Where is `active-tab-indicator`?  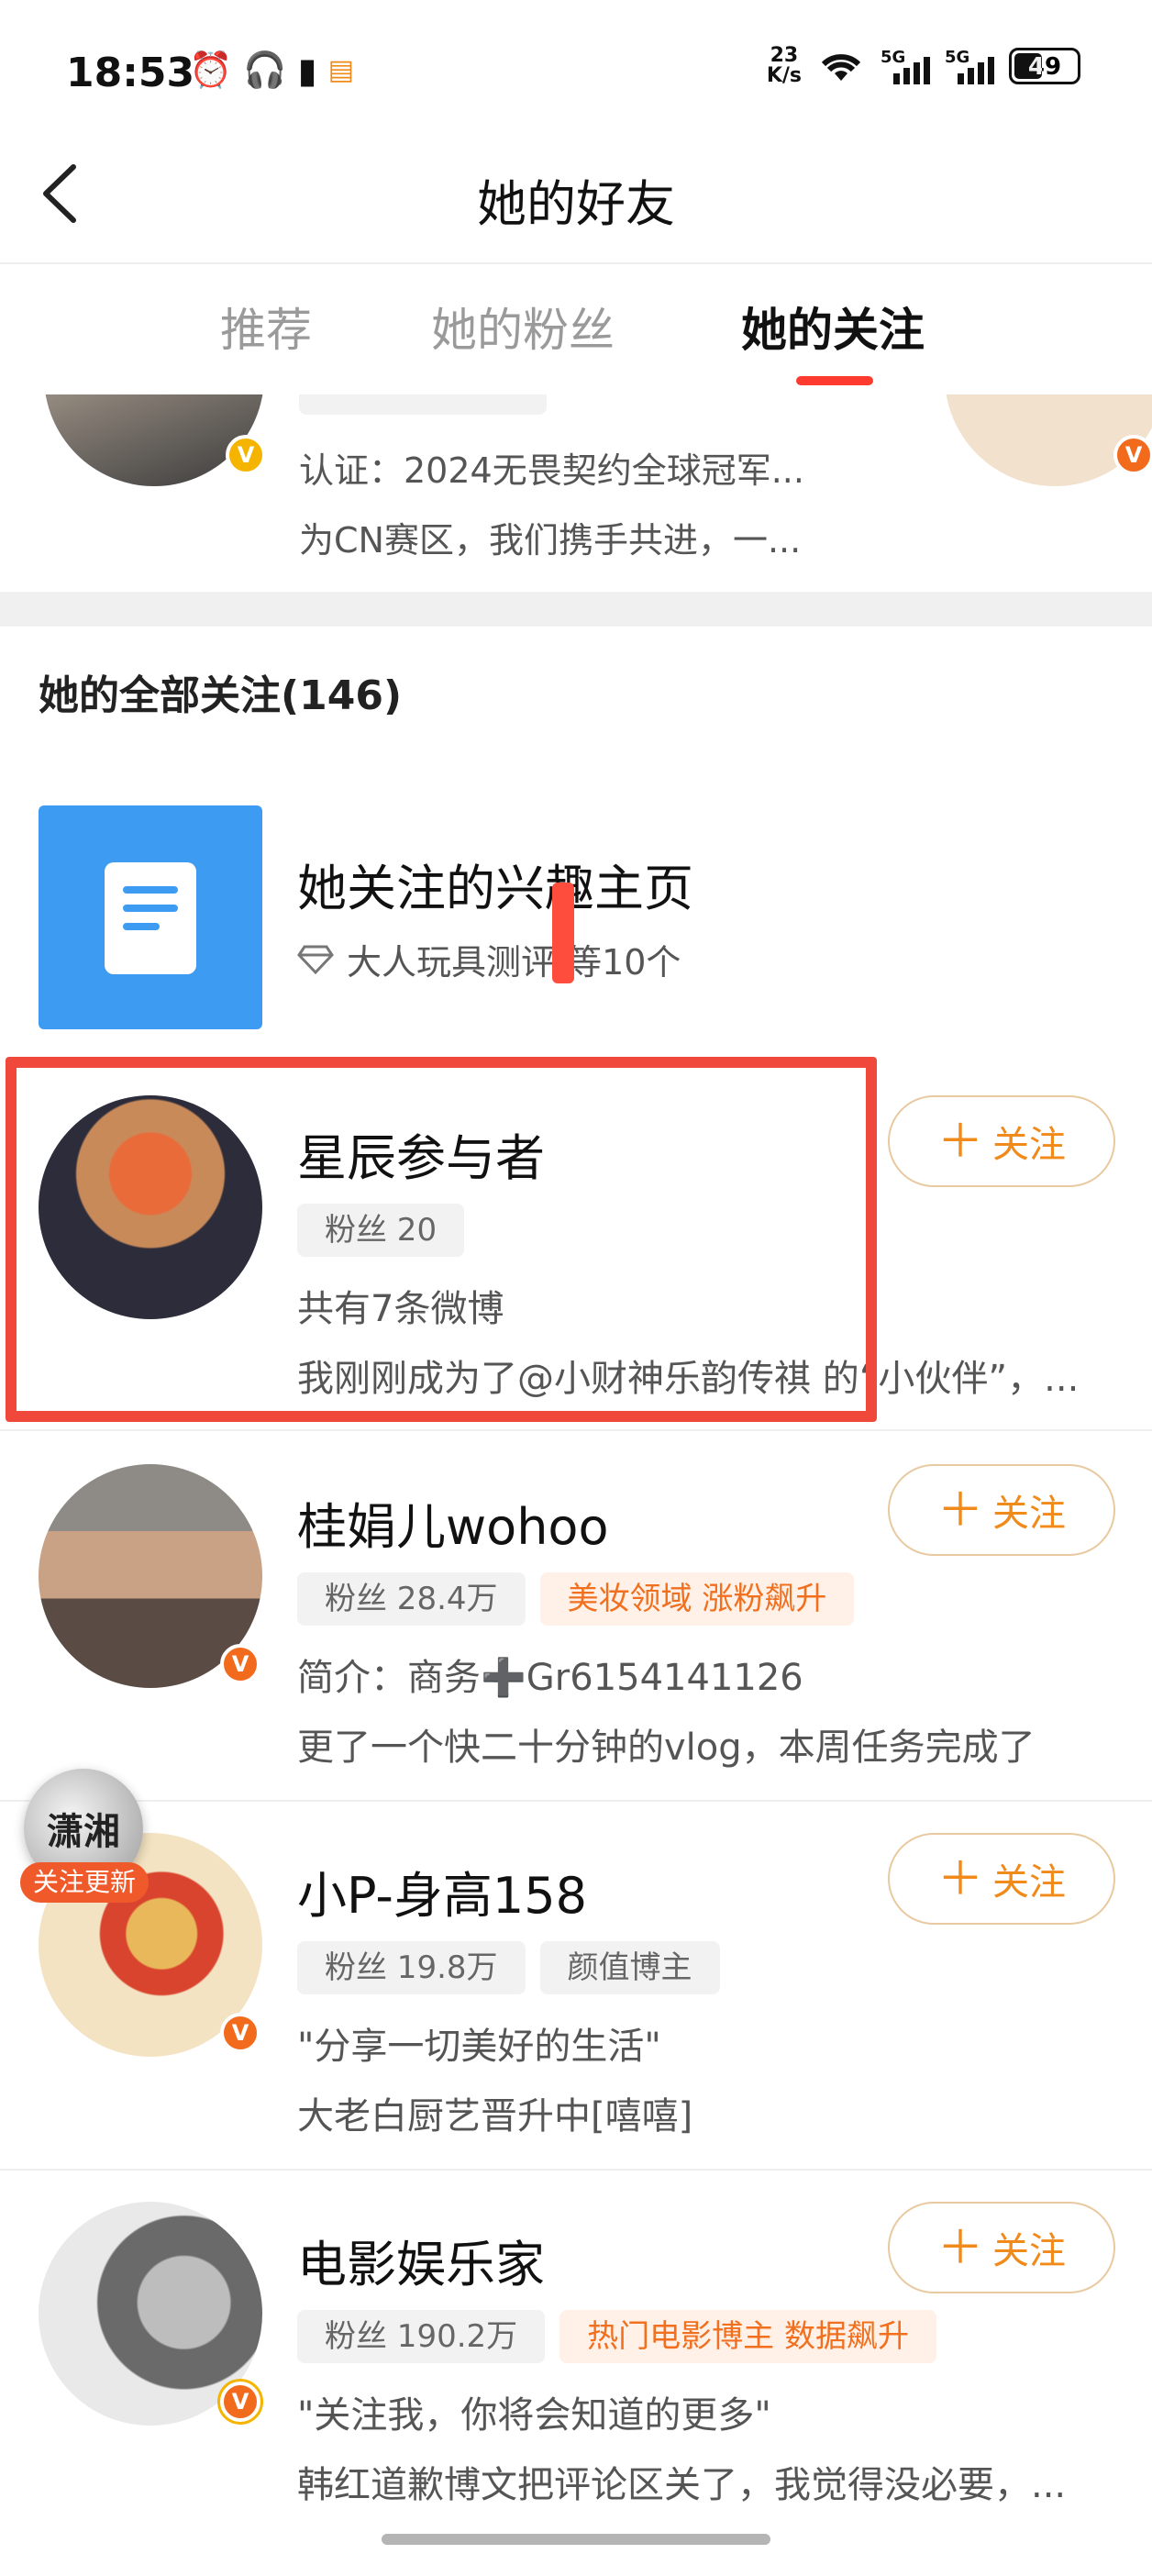 active-tab-indicator is located at coordinates (834, 380).